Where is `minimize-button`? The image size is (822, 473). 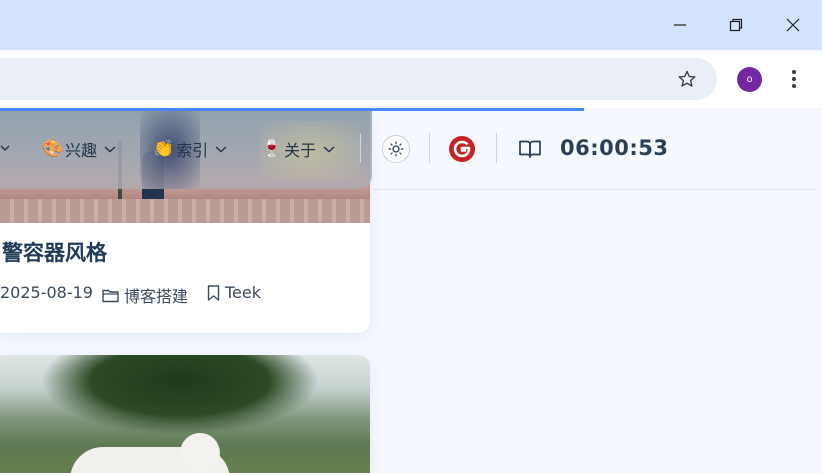 minimize-button is located at coordinates (680, 25).